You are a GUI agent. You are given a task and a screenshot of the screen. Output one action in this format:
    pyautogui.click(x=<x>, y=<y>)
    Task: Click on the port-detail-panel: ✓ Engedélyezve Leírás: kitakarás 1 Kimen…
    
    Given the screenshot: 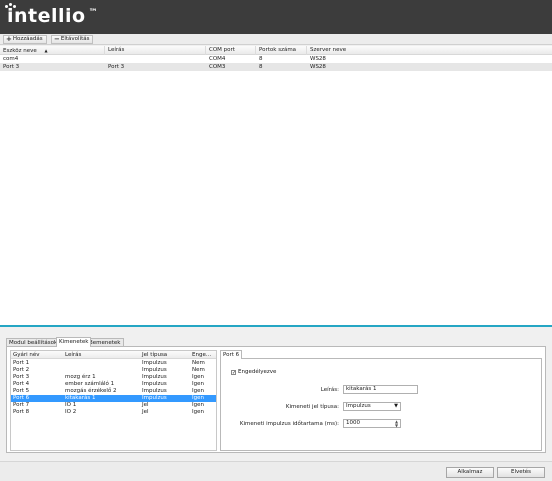 What is the action you would take?
    pyautogui.click(x=381, y=404)
    